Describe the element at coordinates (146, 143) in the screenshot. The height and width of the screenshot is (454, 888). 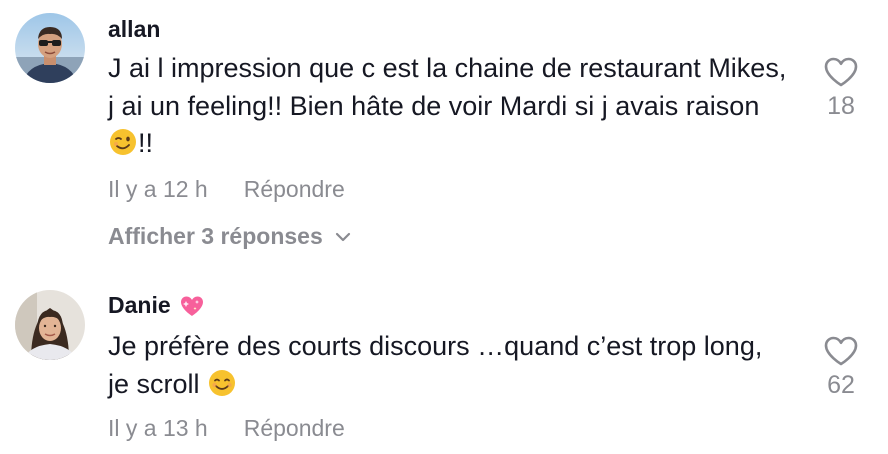
I see `comment-text-tail: !!` at that location.